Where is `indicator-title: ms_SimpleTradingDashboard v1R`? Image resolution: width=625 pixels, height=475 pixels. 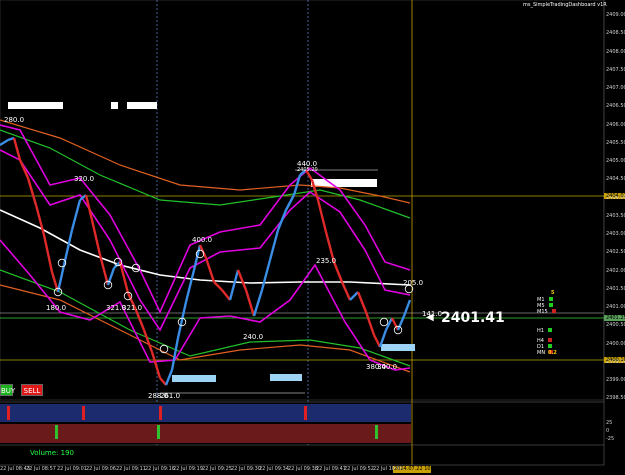
indicator-title: ms_SimpleTradingDashboard v1R is located at coordinates (565, 5).